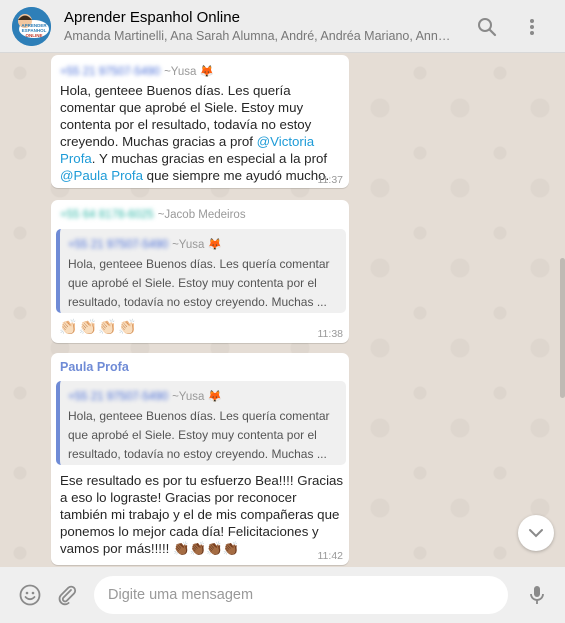 The image size is (565, 623). I want to click on chat-scrollbar, so click(562, 328).